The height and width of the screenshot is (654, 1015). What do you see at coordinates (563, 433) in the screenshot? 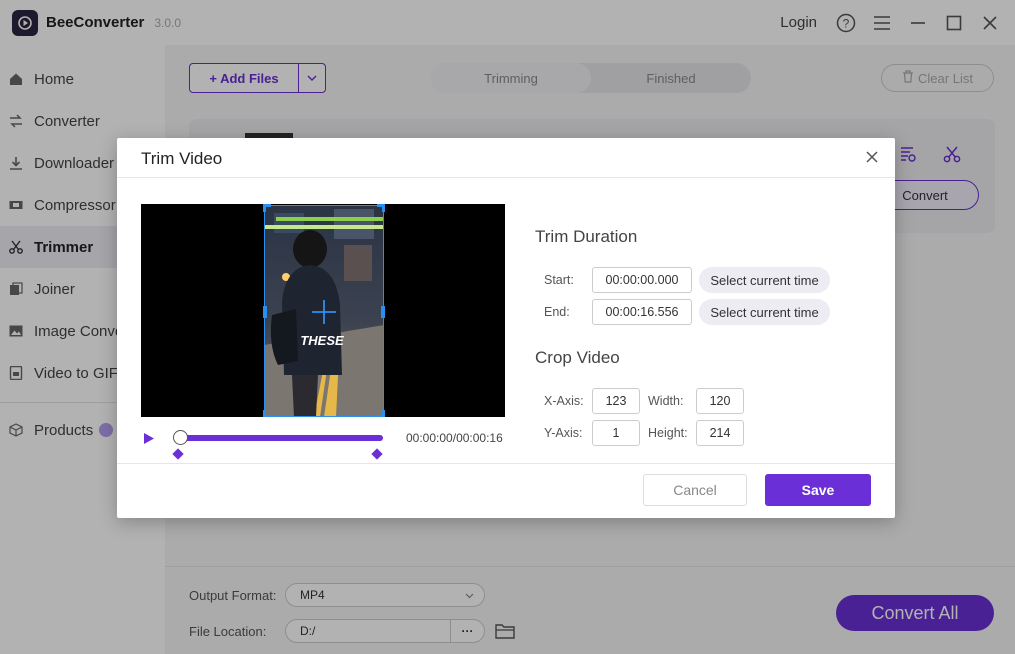
I see `y-axis-label: Y-Axis:` at bounding box center [563, 433].